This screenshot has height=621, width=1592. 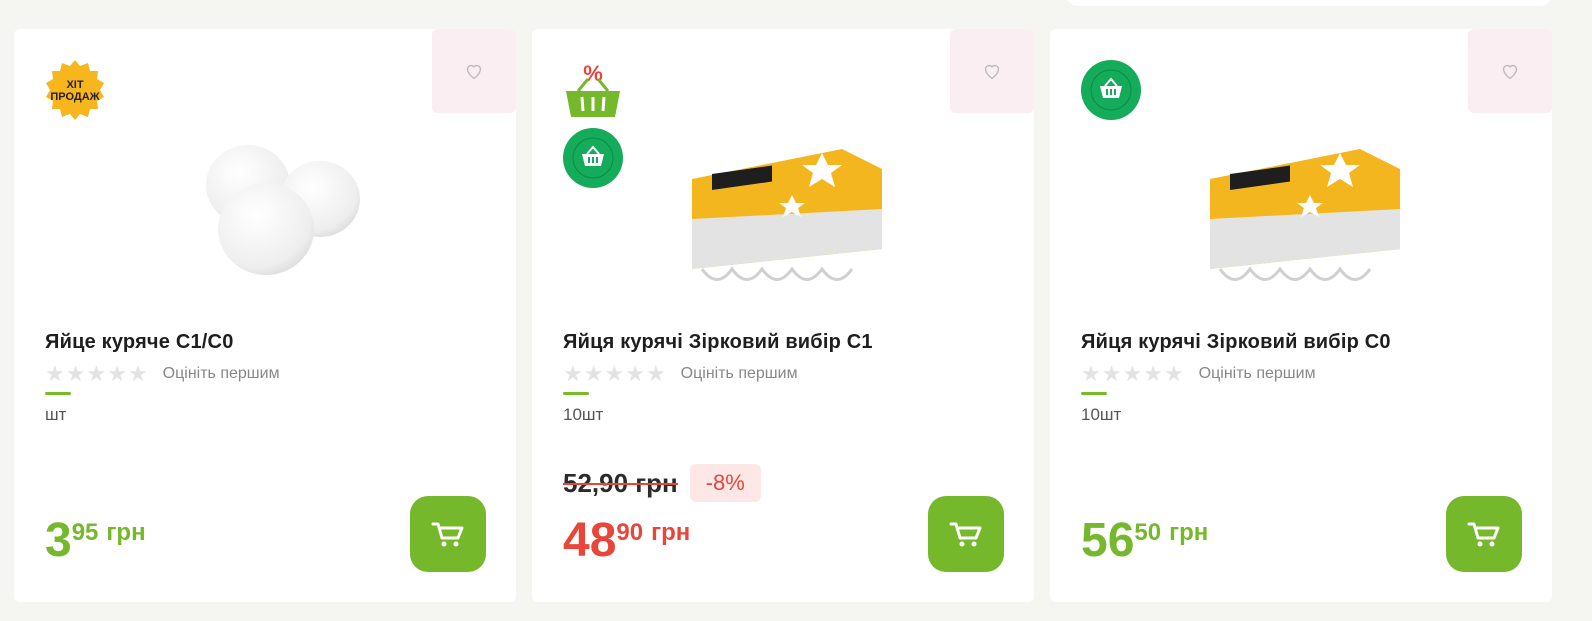 I want to click on eggs-image, so click(x=283, y=210).